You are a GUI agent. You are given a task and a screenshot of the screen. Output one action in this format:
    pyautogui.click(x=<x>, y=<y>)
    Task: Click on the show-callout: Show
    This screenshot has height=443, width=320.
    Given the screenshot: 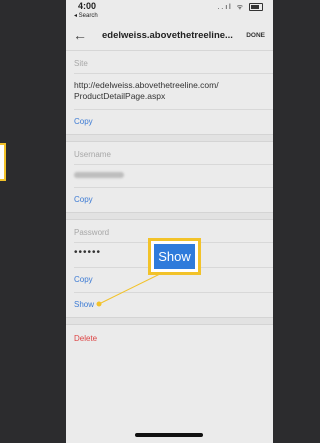 What is the action you would take?
    pyautogui.click(x=174, y=256)
    